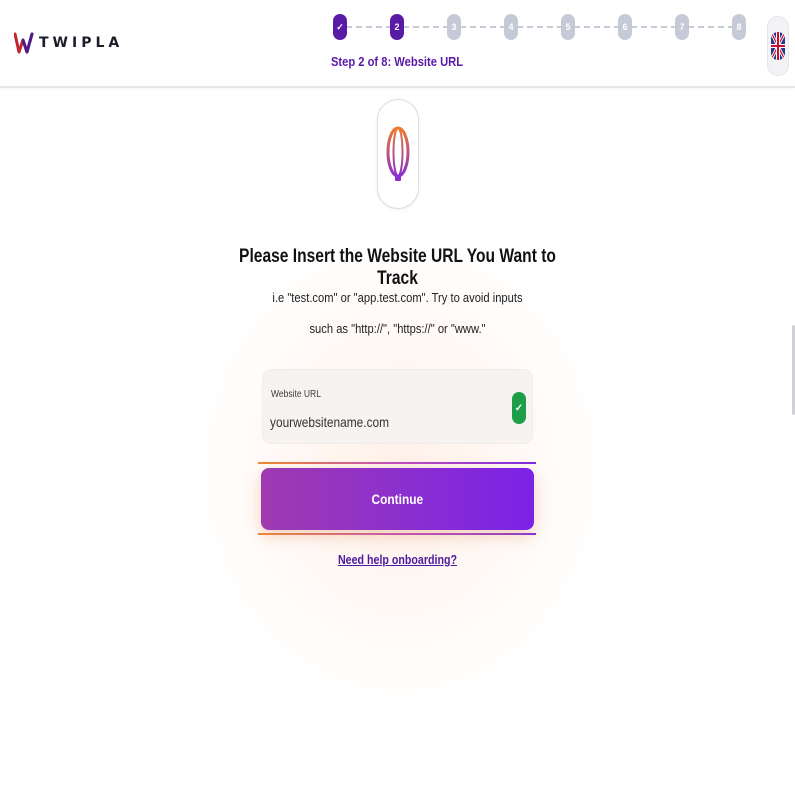 This screenshot has height=795, width=795. What do you see at coordinates (343, 422) in the screenshot?
I see `website-url-input` at bounding box center [343, 422].